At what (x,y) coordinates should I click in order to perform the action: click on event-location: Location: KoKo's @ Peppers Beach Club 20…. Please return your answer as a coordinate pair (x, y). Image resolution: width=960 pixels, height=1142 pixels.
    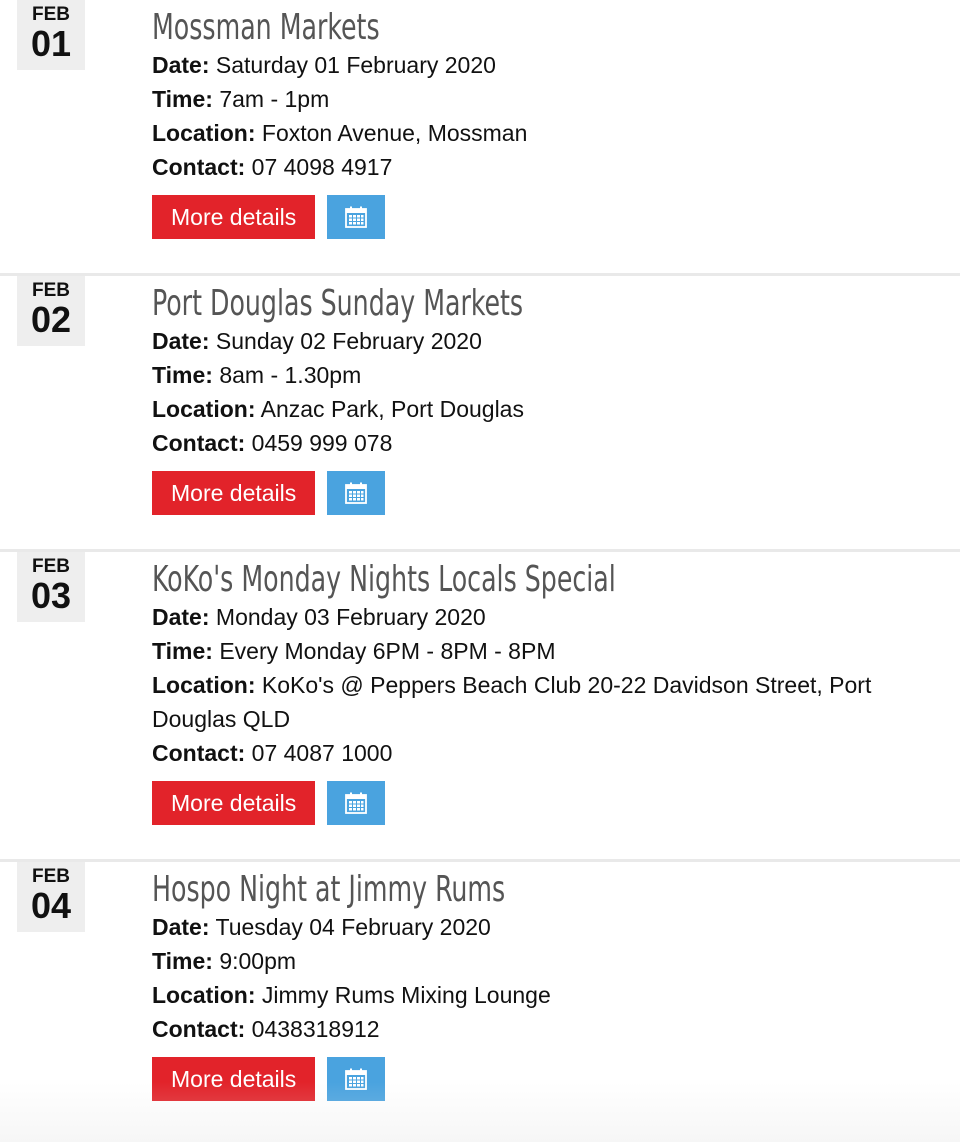
    Looking at the image, I should click on (526, 702).